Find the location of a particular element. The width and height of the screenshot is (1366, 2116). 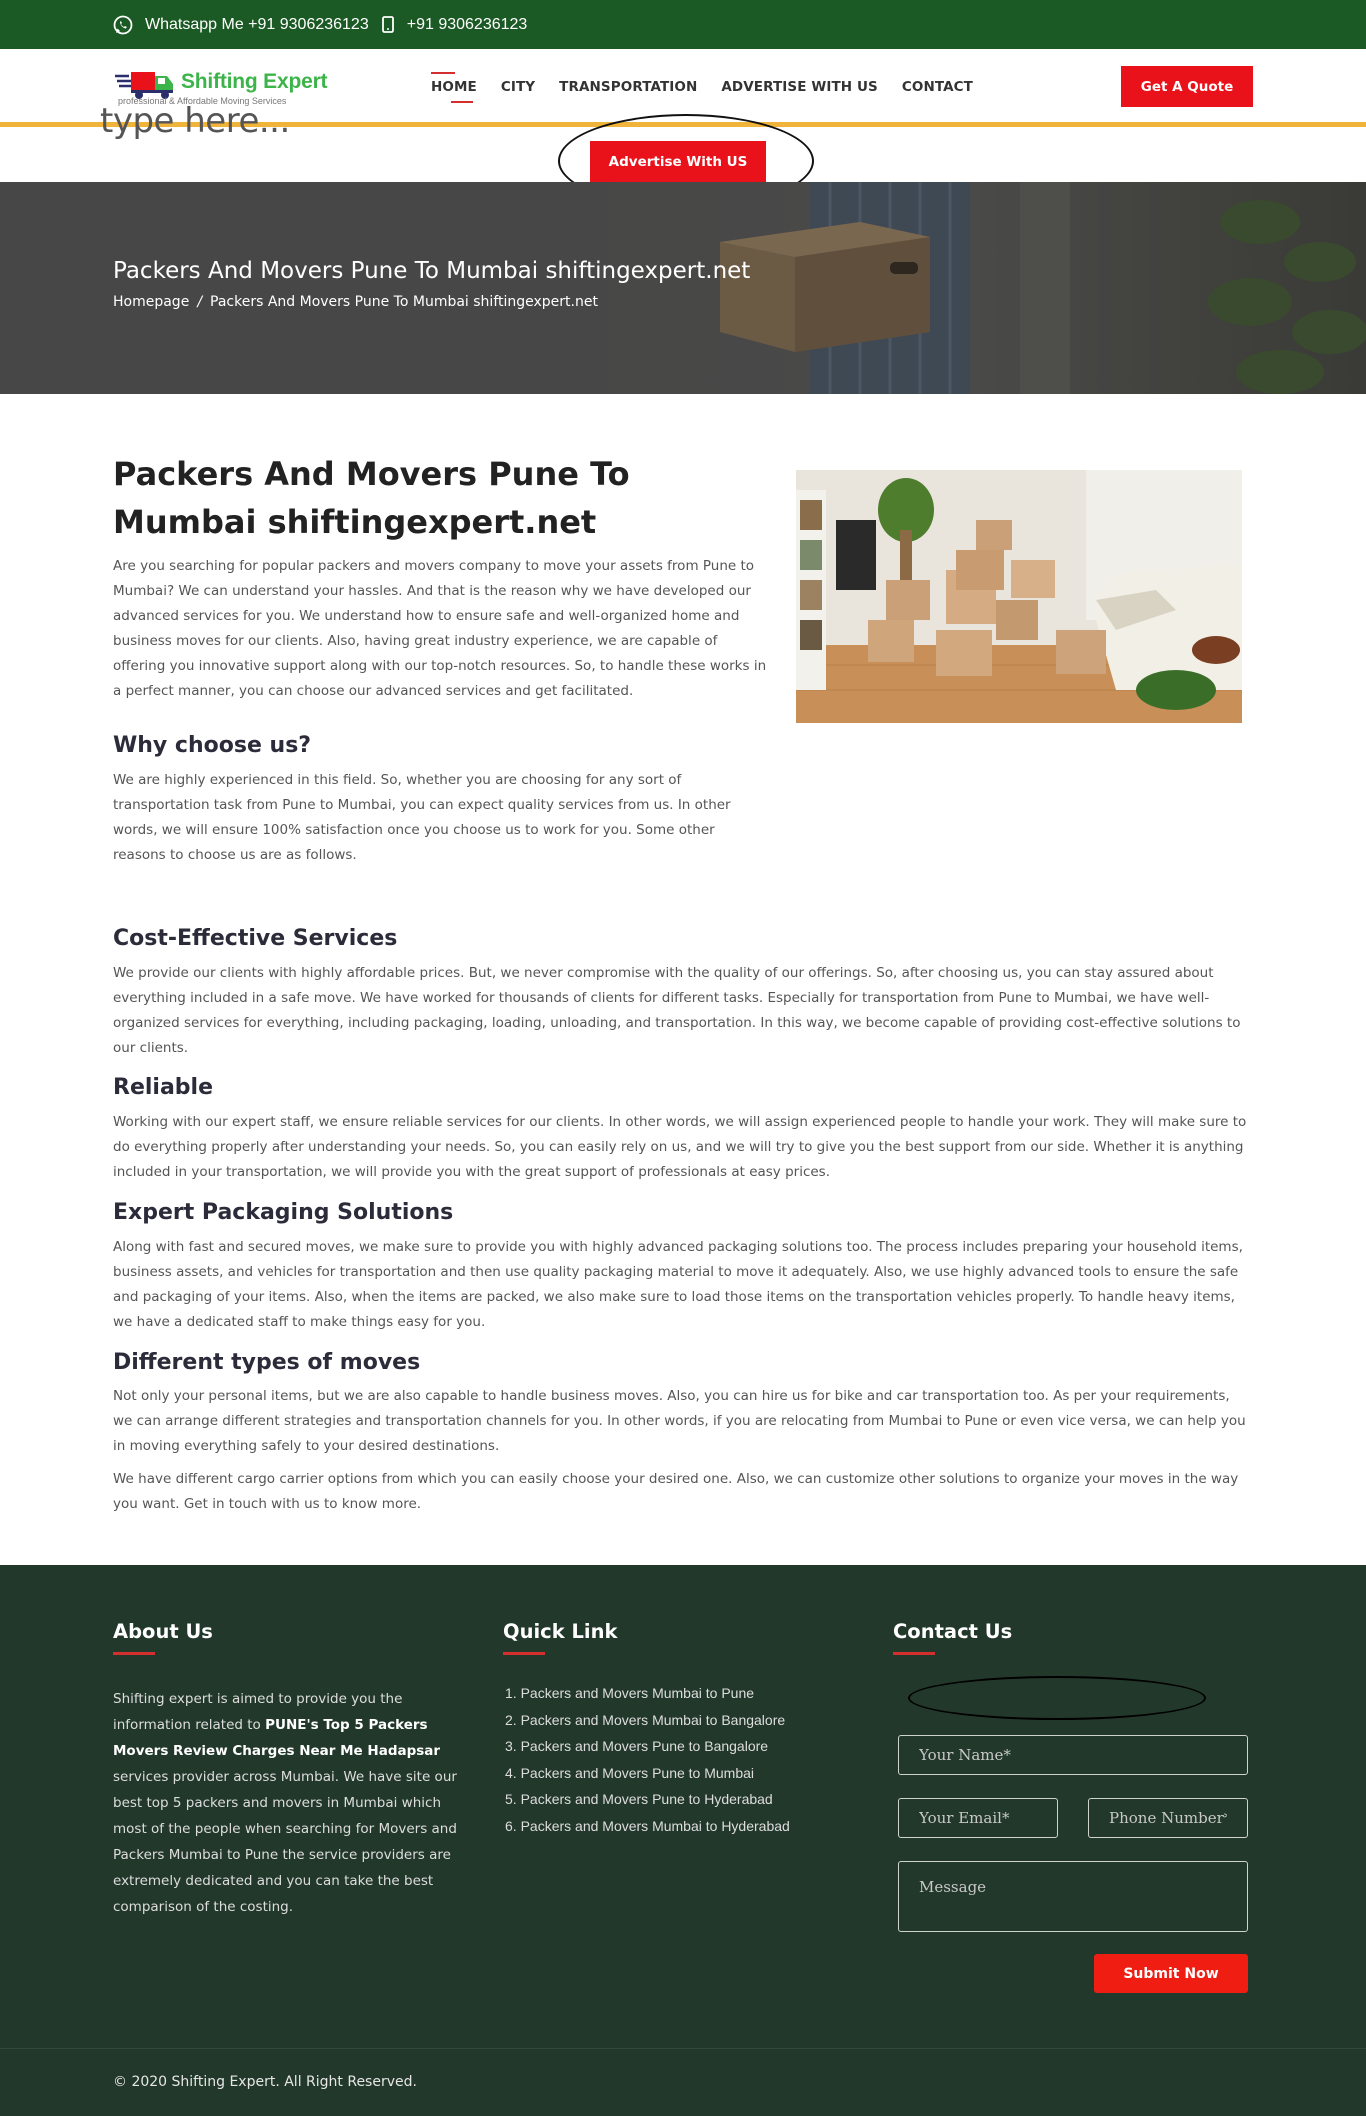

quick-link: 5. Packers and Movers Pune to Hyderabad is located at coordinates (647, 1799).